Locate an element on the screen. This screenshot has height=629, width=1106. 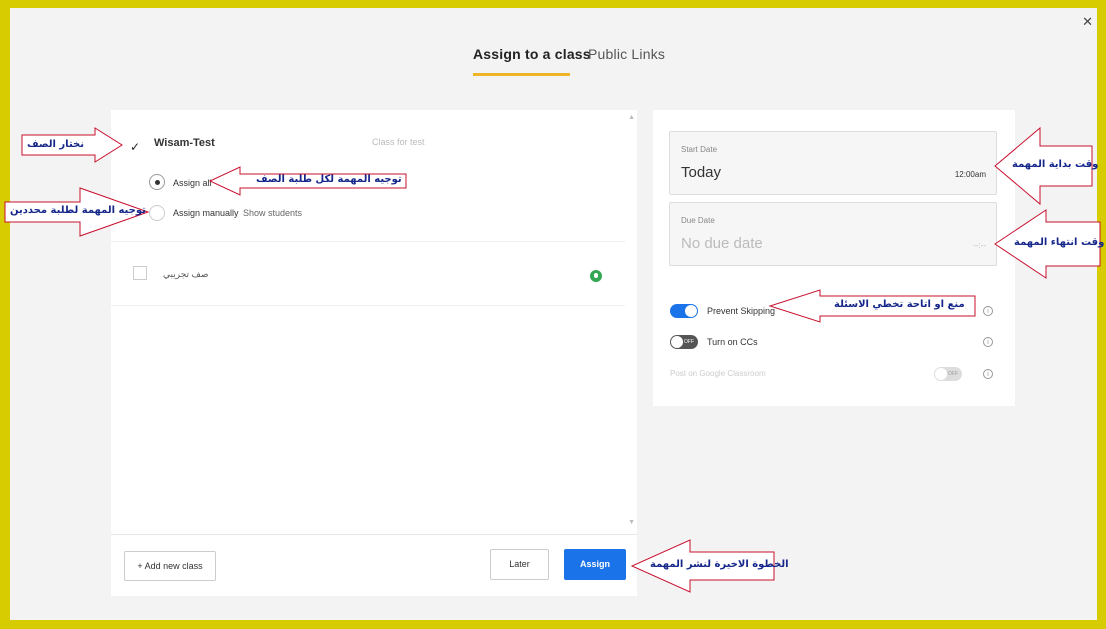
tab-public-links: Public Links is located at coordinates (626, 54).